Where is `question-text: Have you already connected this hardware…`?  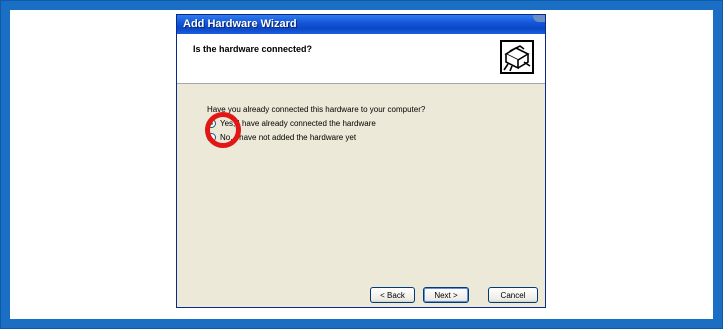
question-text: Have you already connected this hardware… is located at coordinates (316, 109).